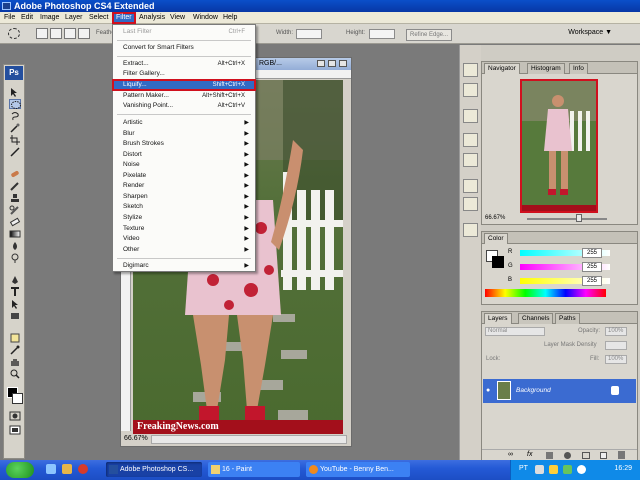  Describe the element at coordinates (184, 155) in the screenshot. I see `menu-item-distort: Distort ▶` at that location.